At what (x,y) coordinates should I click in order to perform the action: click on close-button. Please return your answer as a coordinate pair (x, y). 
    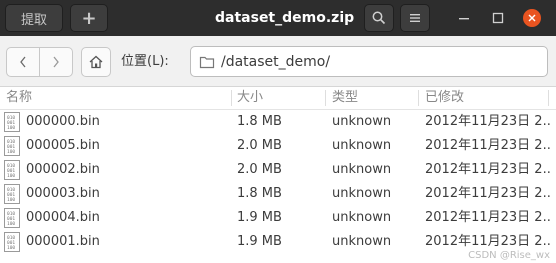
    Looking at the image, I should click on (532, 18).